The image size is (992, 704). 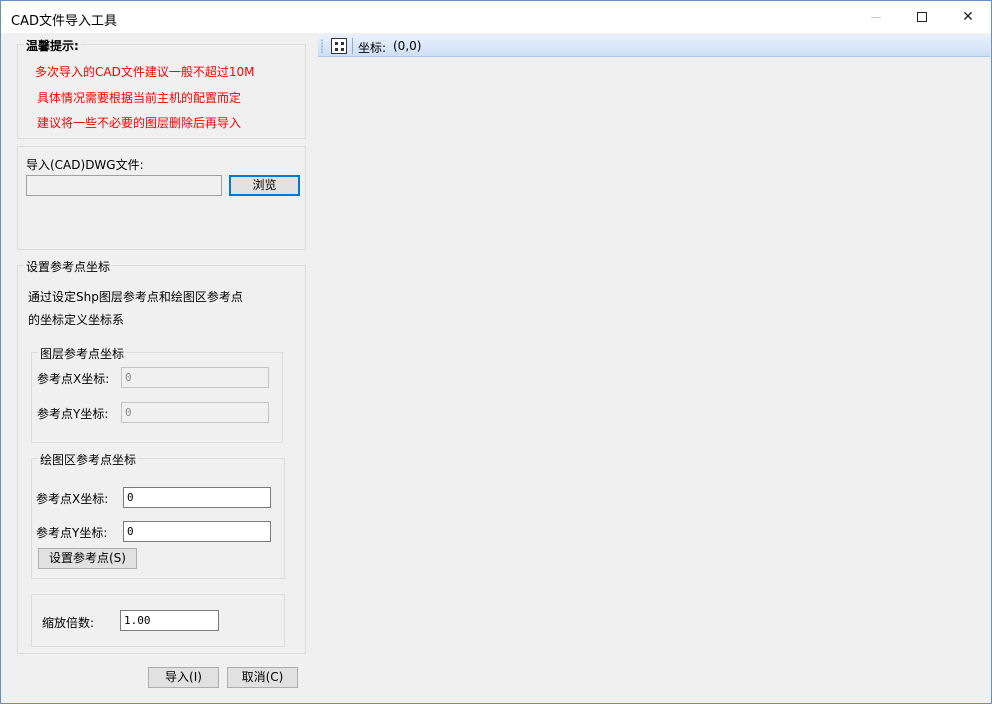 What do you see at coordinates (195, 412) in the screenshot?
I see `layer-y-input: 0` at bounding box center [195, 412].